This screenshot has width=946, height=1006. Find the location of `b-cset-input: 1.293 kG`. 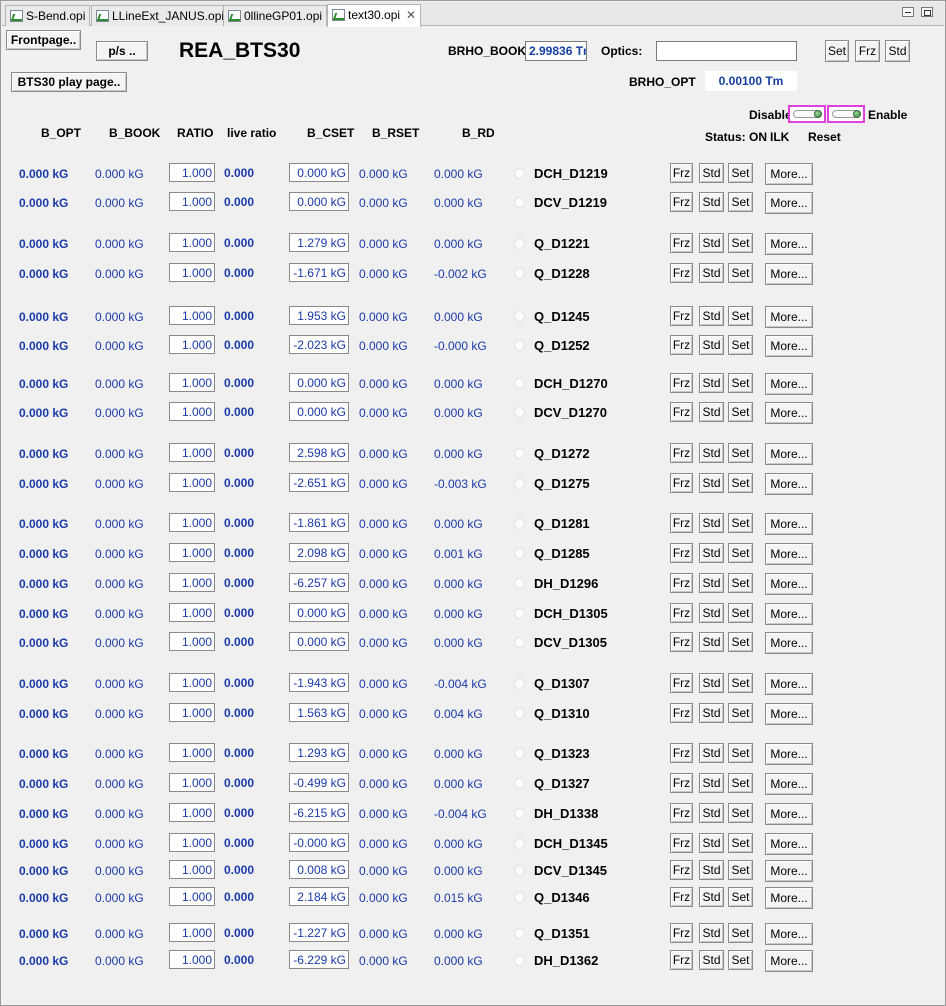

b-cset-input: 1.293 kG is located at coordinates (319, 752).